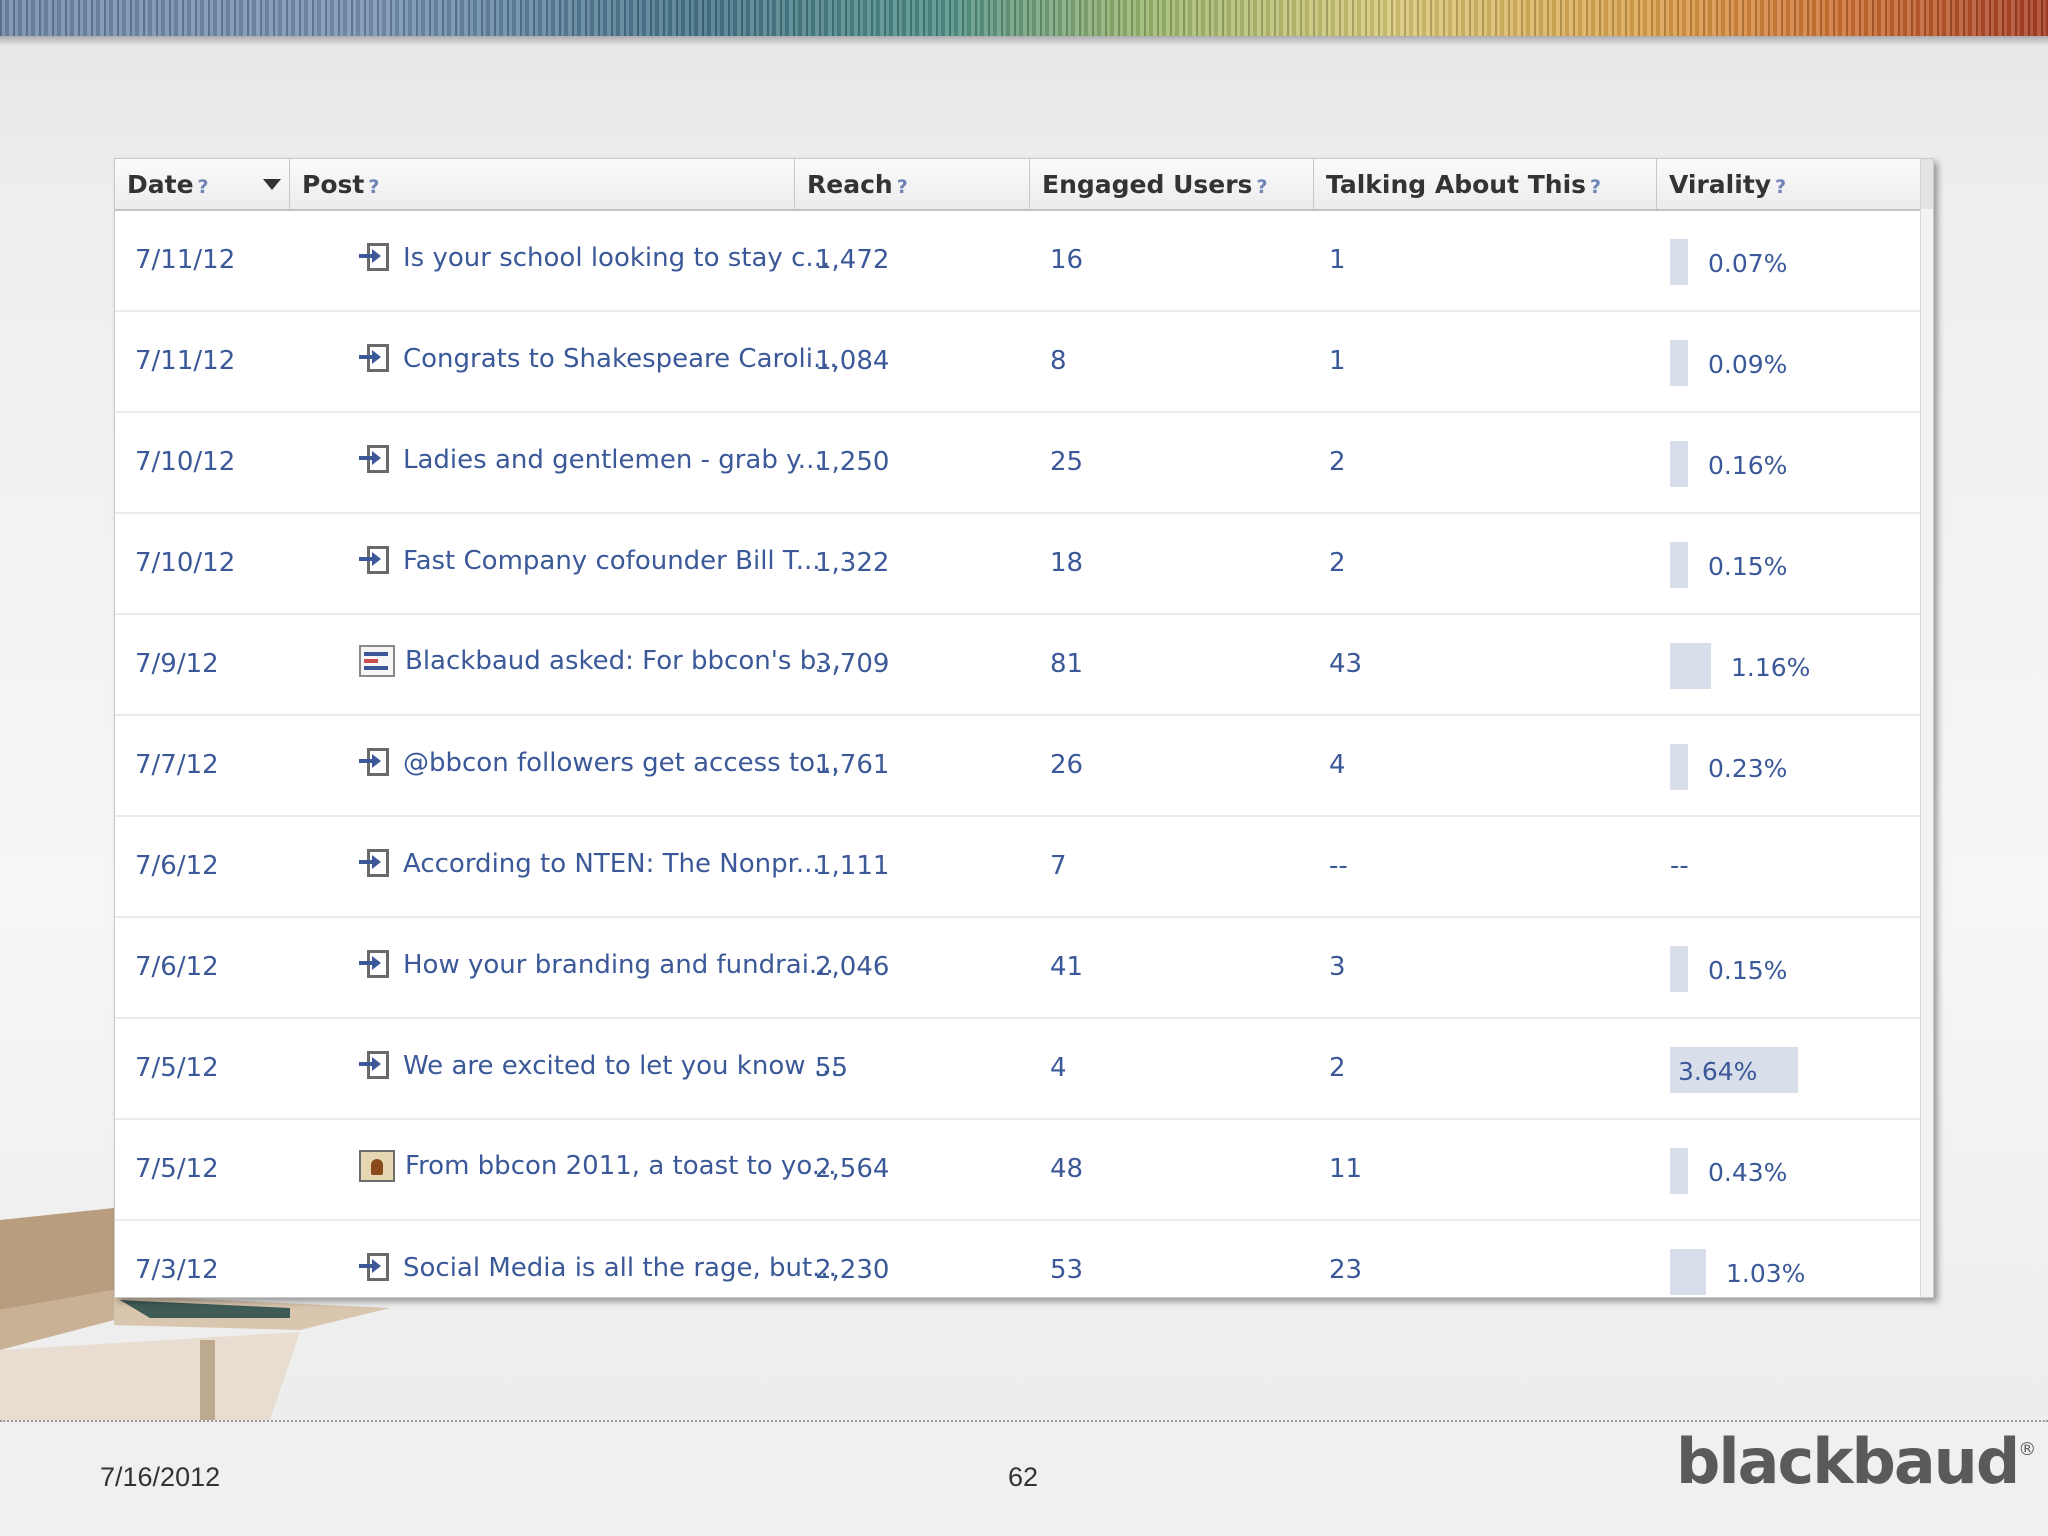 This screenshot has width=2048, height=1536. I want to click on reach-value: 2,046, so click(852, 967).